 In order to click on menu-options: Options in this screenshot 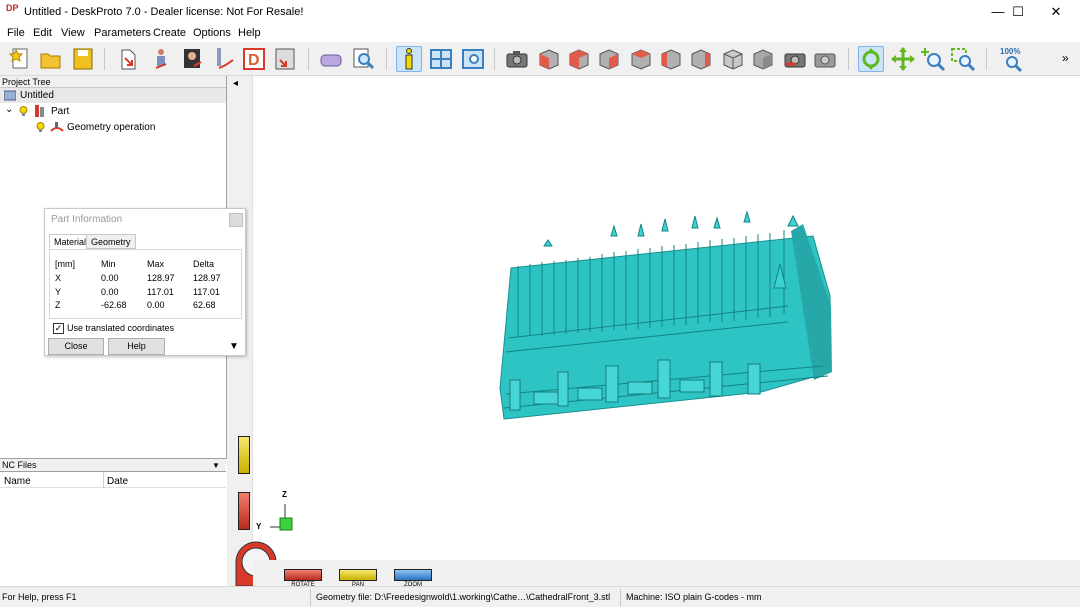, I will do `click(212, 33)`.